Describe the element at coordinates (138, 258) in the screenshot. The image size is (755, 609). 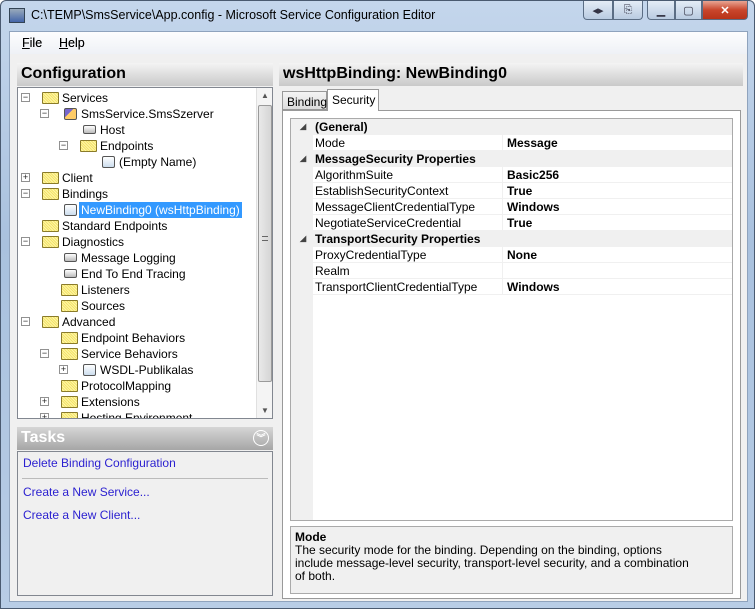
I see `tree-item: Message Logging` at that location.